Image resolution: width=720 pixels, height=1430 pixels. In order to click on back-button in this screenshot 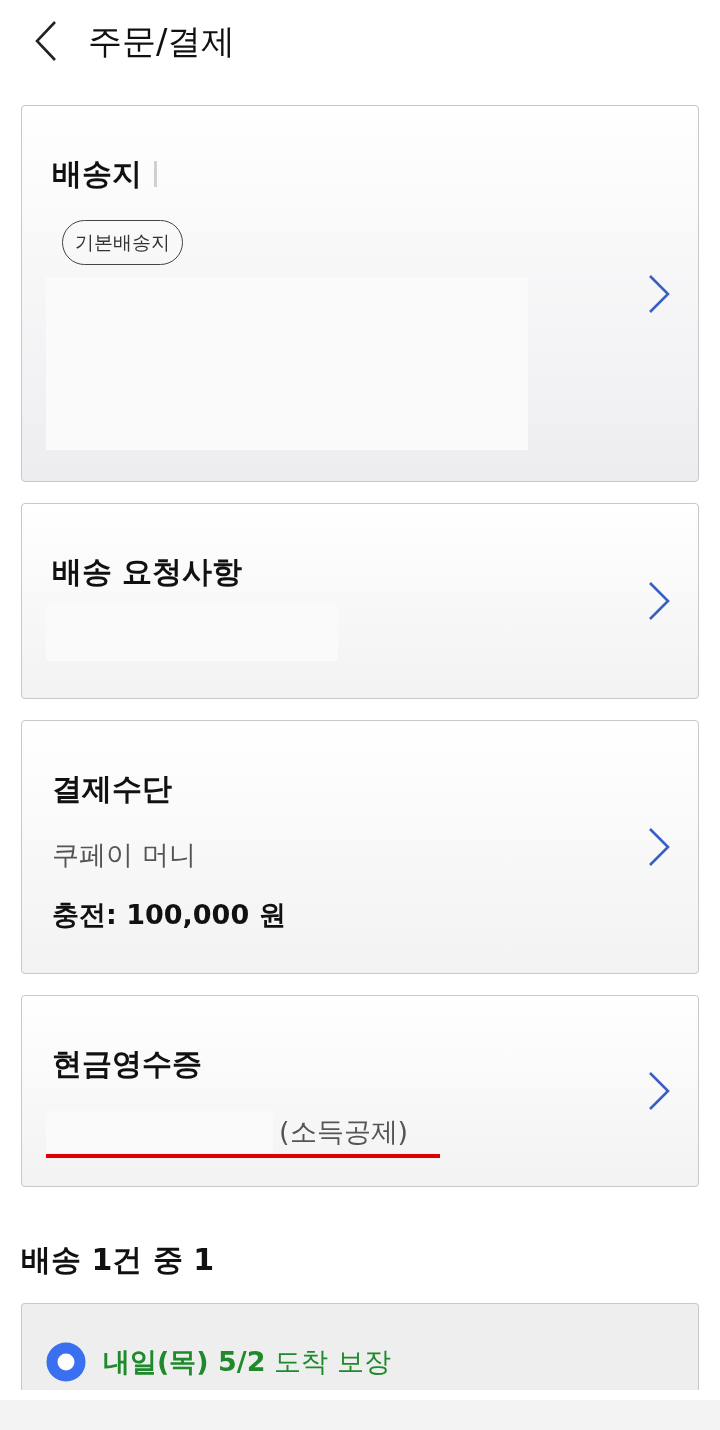, I will do `click(46, 41)`.